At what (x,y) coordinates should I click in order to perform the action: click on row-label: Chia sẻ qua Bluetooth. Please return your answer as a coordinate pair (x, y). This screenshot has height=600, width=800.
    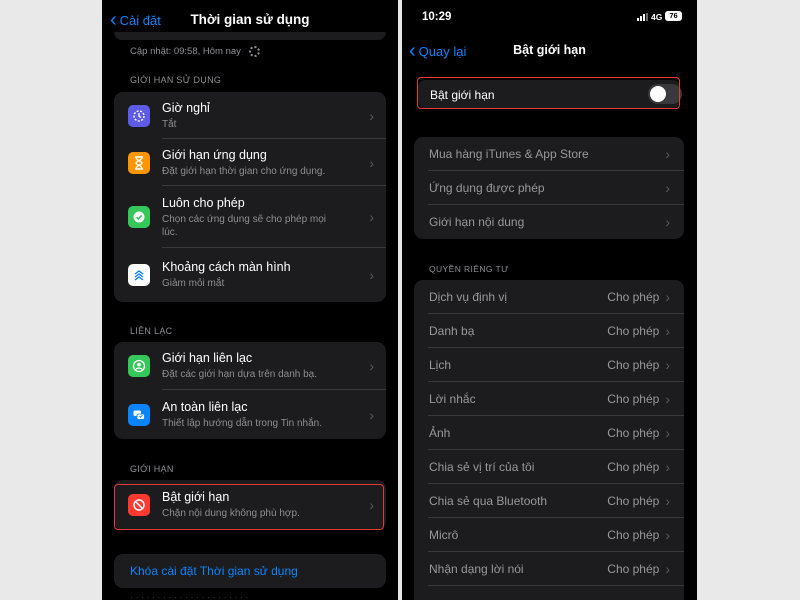
    Looking at the image, I should click on (488, 501).